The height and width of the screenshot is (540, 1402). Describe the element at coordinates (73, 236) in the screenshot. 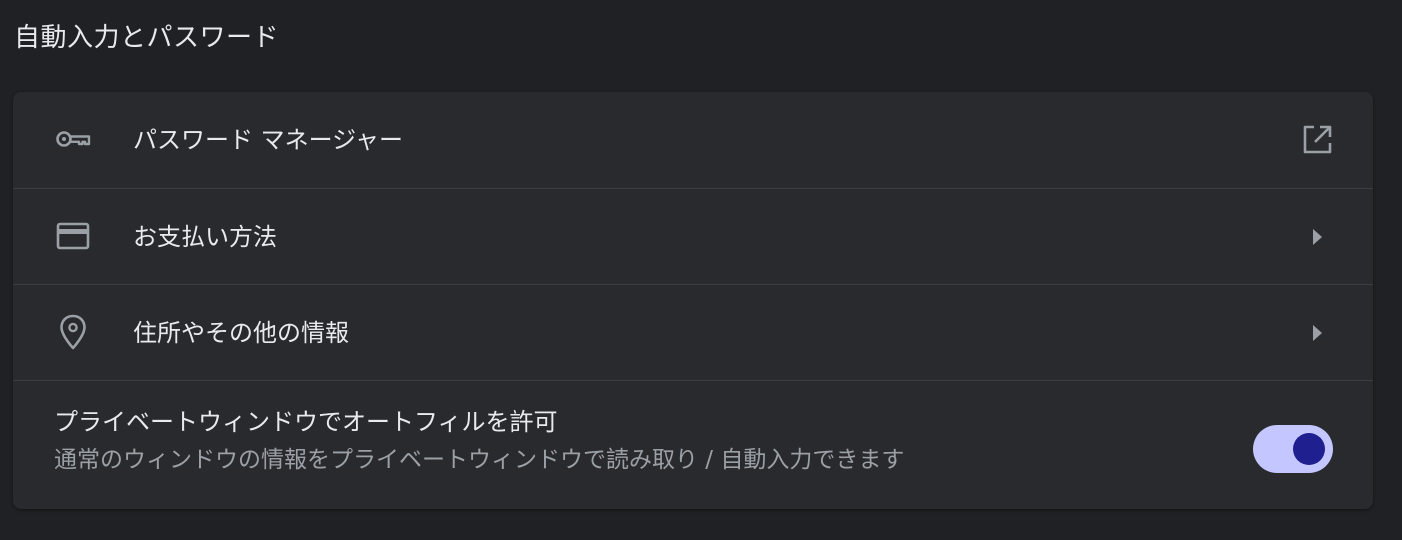

I see `credit-card-icon` at that location.